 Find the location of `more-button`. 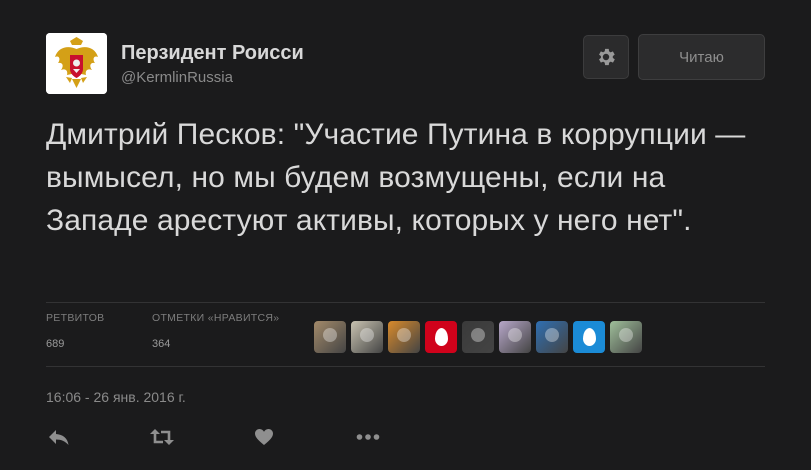

more-button is located at coordinates (368, 437).